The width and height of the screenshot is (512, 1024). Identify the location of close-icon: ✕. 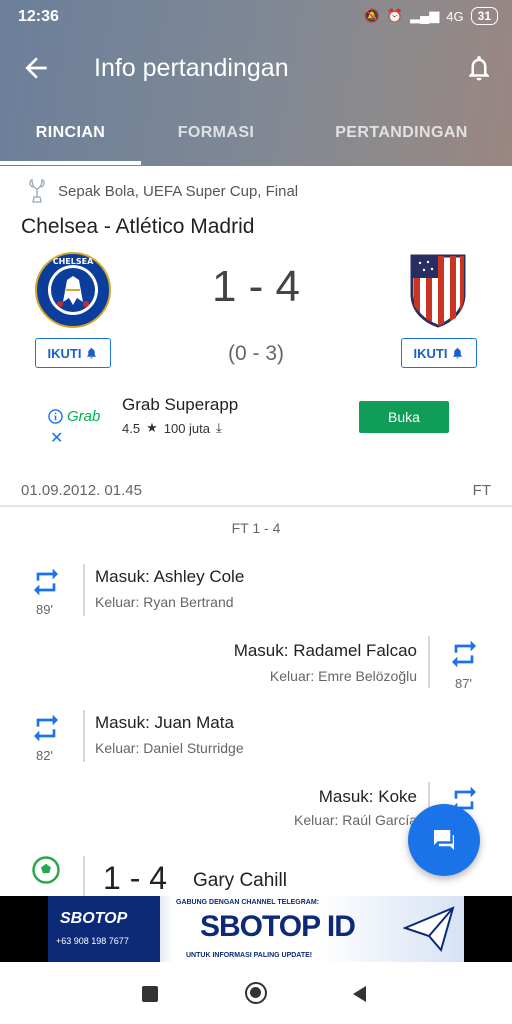
(56, 438).